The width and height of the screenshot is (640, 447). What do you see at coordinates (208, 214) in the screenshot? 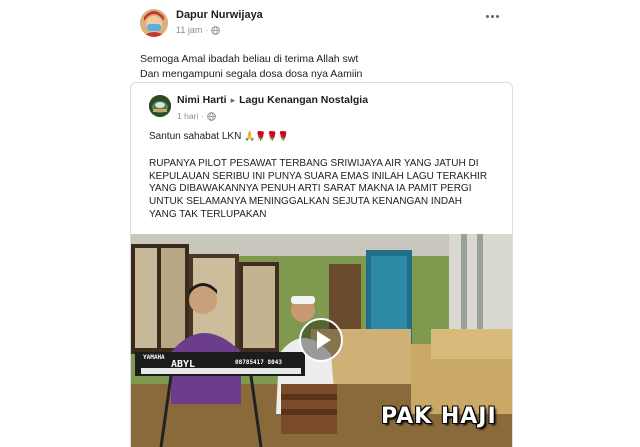
I see `body-line: YANG TAK TERLUPAKAN` at bounding box center [208, 214].